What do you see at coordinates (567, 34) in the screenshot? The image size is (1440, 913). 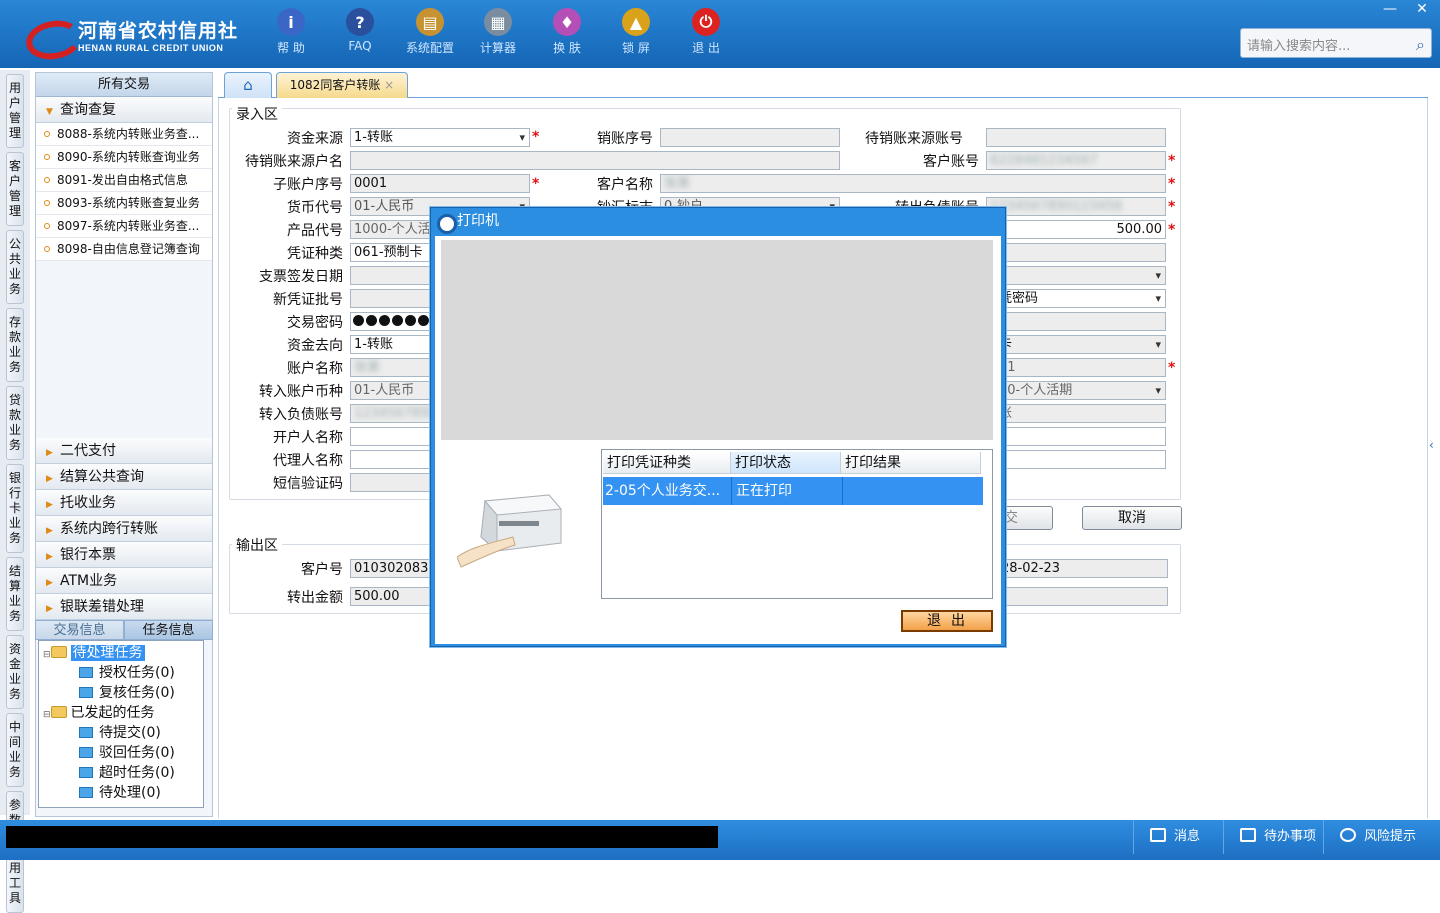 I see `toolbar-shirt-button: ♦ 换 肤` at bounding box center [567, 34].